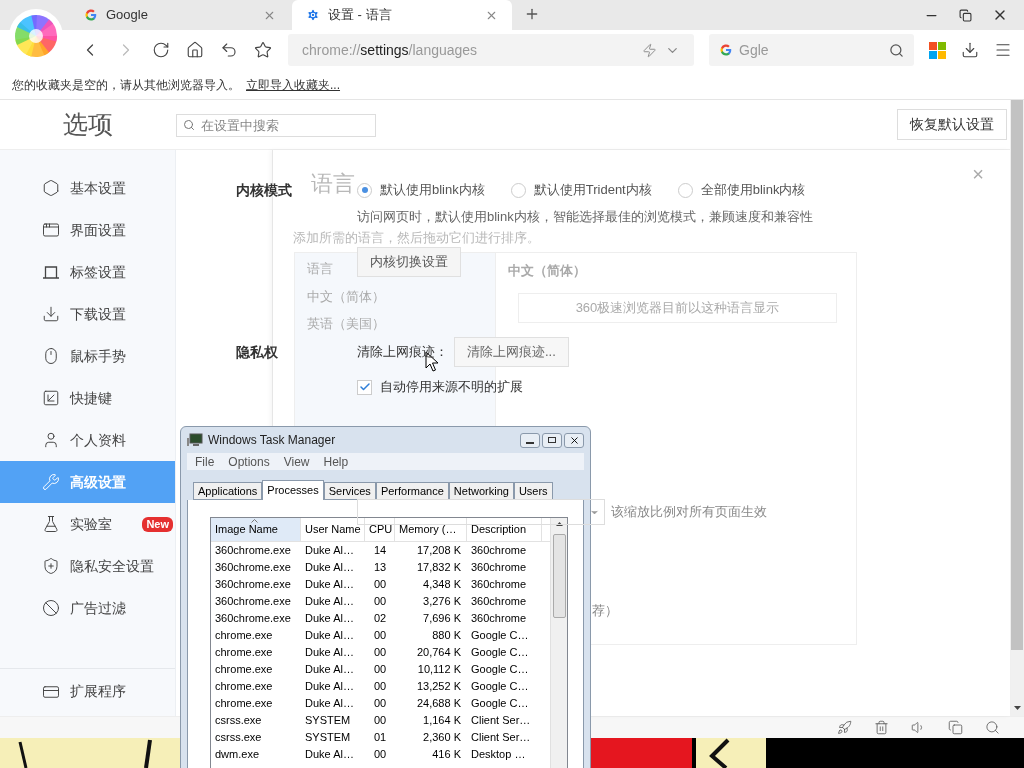  What do you see at coordinates (263, 50) in the screenshot?
I see `star-icon` at bounding box center [263, 50].